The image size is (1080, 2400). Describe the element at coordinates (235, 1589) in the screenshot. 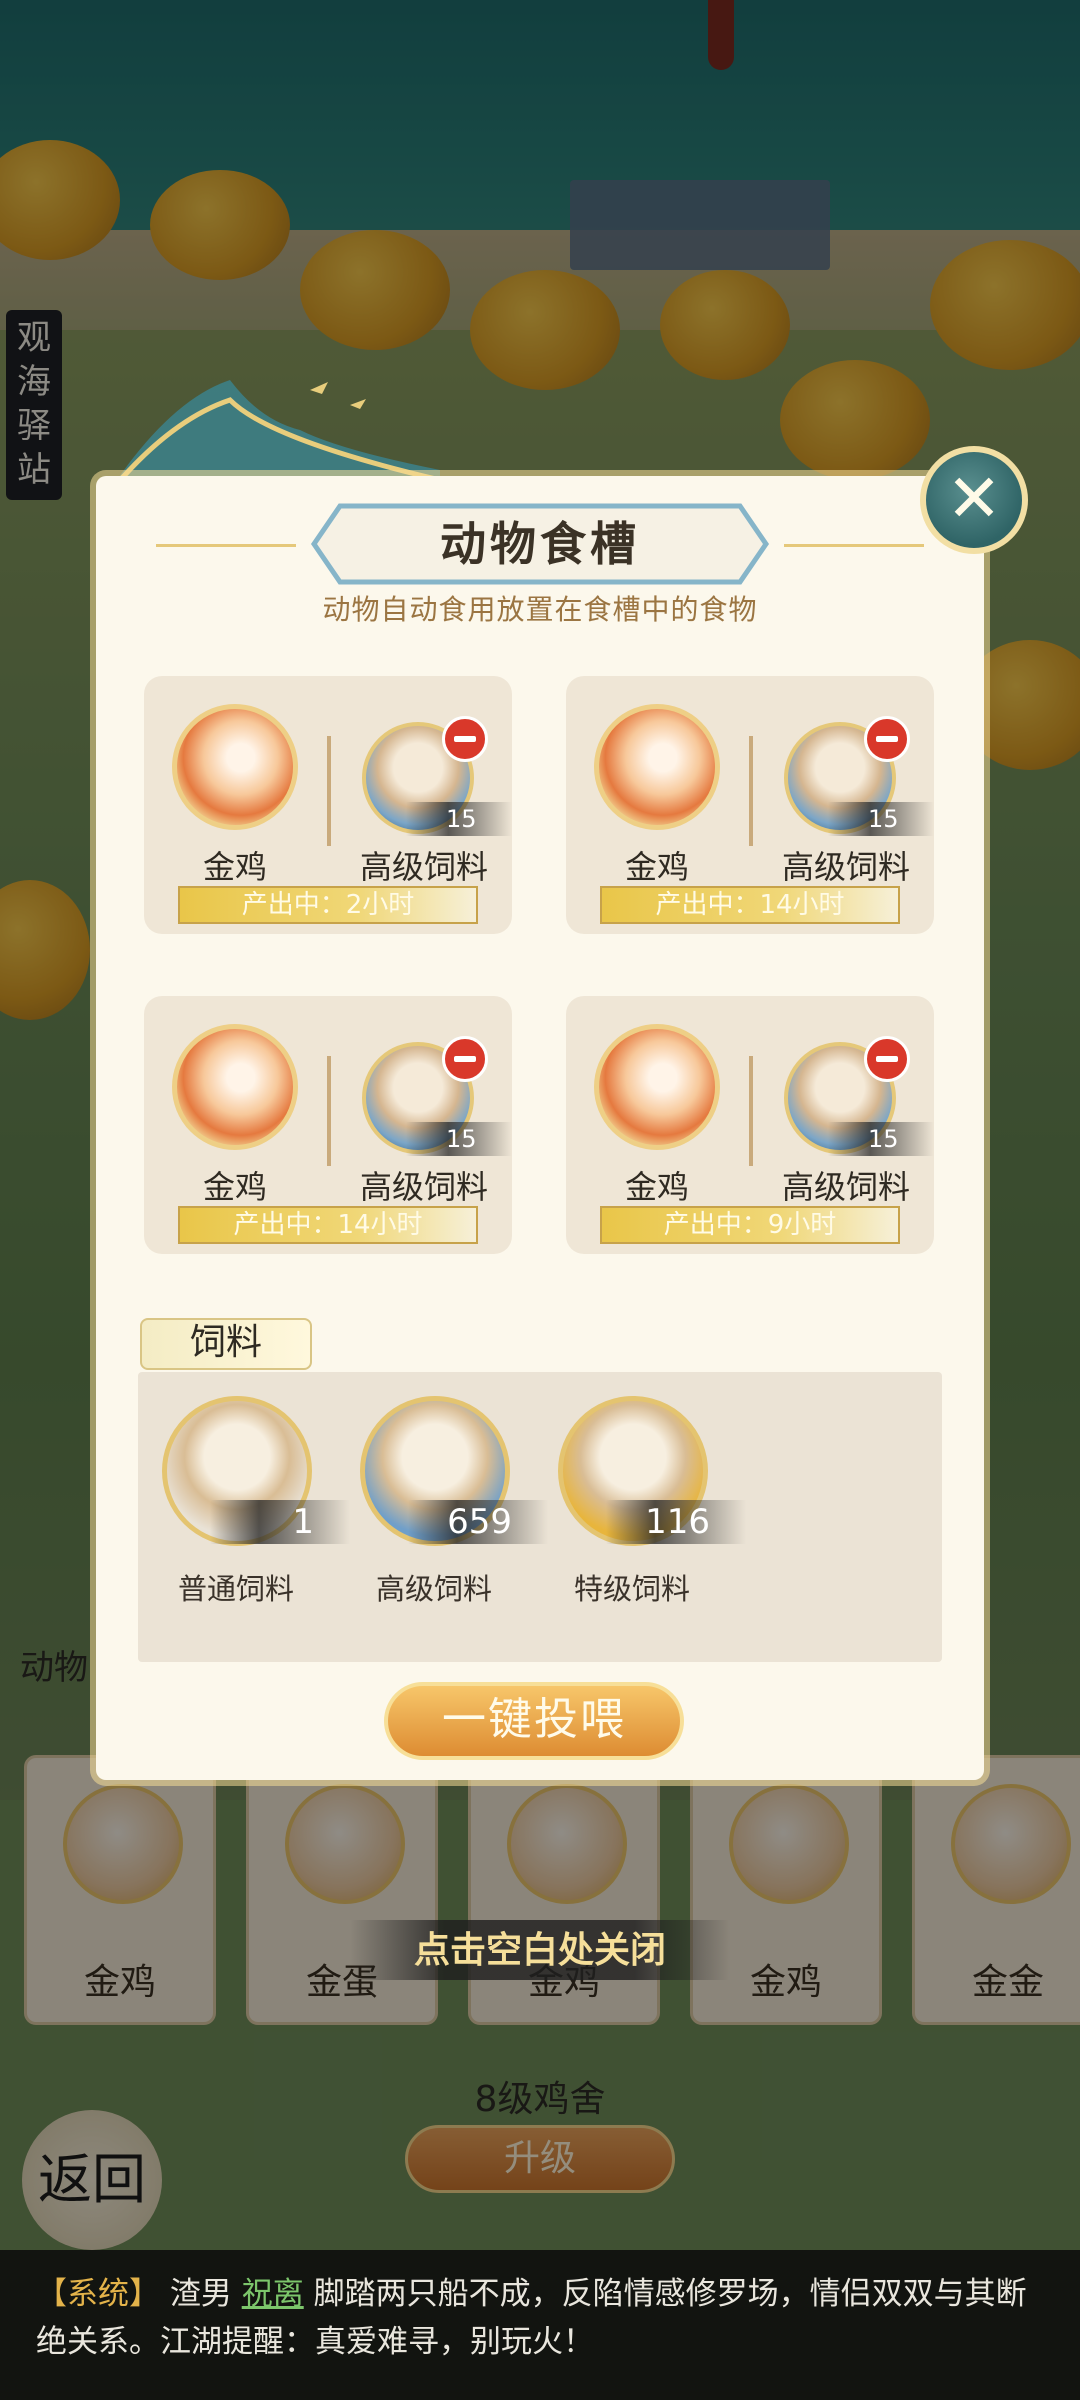

I see `item-label: 普通饲料` at that location.